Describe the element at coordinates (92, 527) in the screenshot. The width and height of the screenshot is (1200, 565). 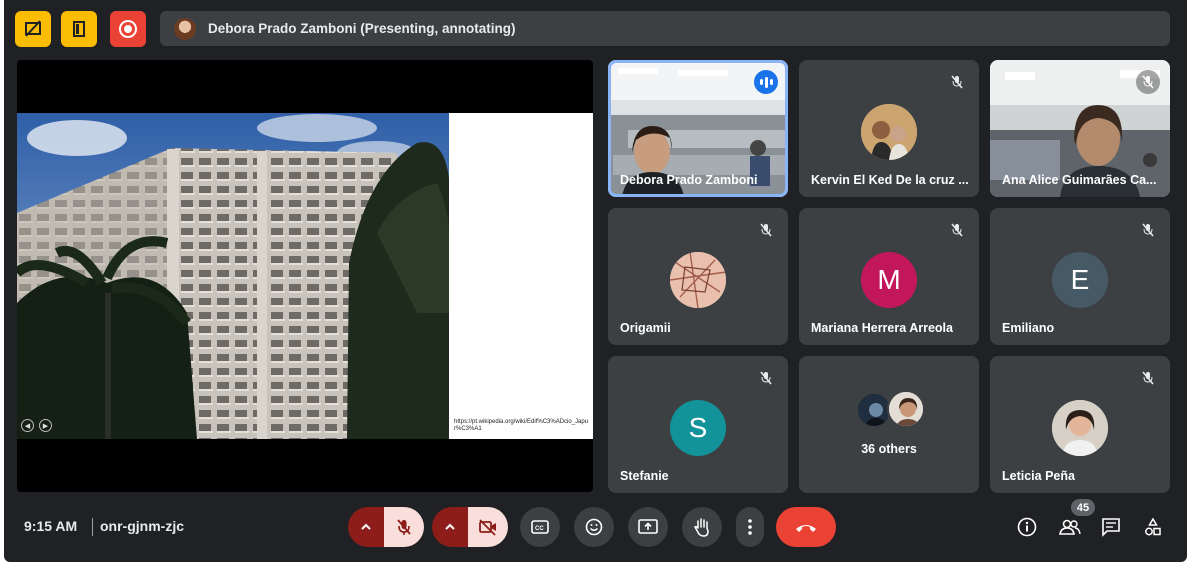
I see `divider` at that location.